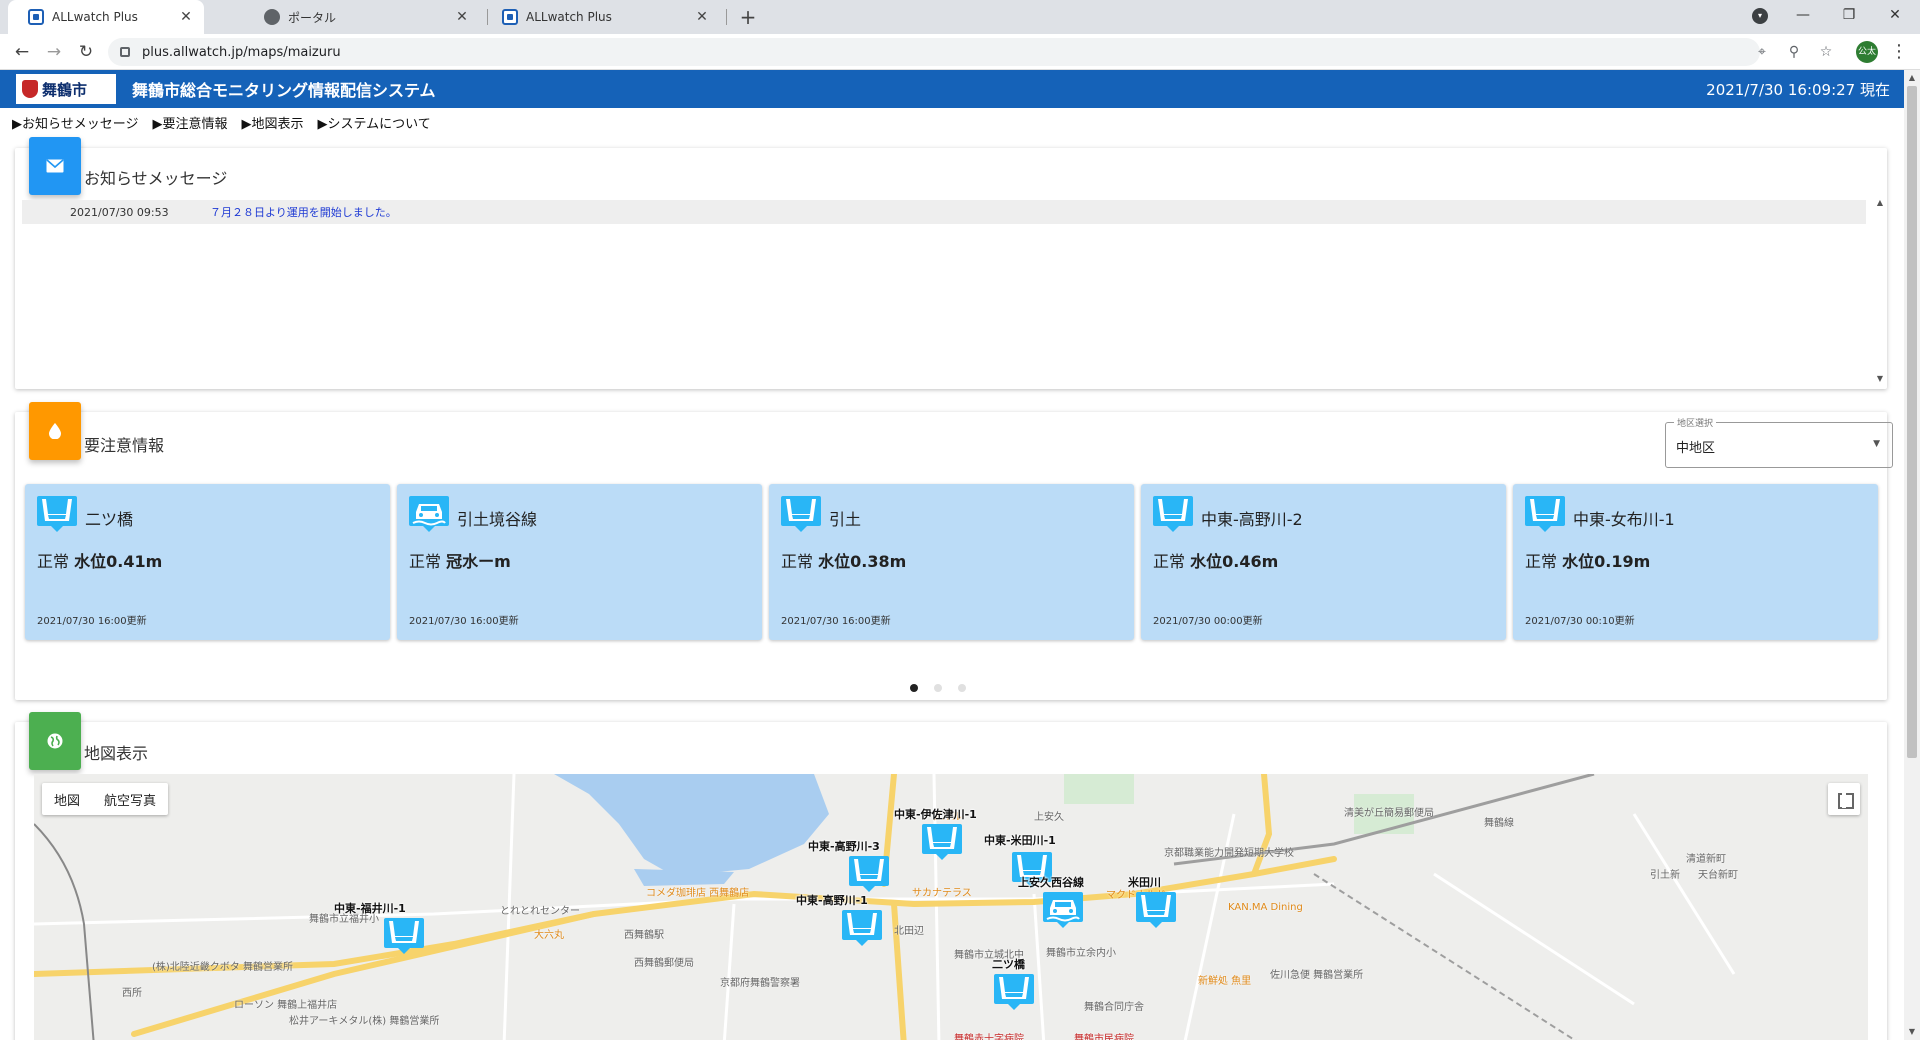 This screenshot has width=1920, height=1040. I want to click on map-place-label: 佐川急便 舞鶴営業所, so click(1316, 973).